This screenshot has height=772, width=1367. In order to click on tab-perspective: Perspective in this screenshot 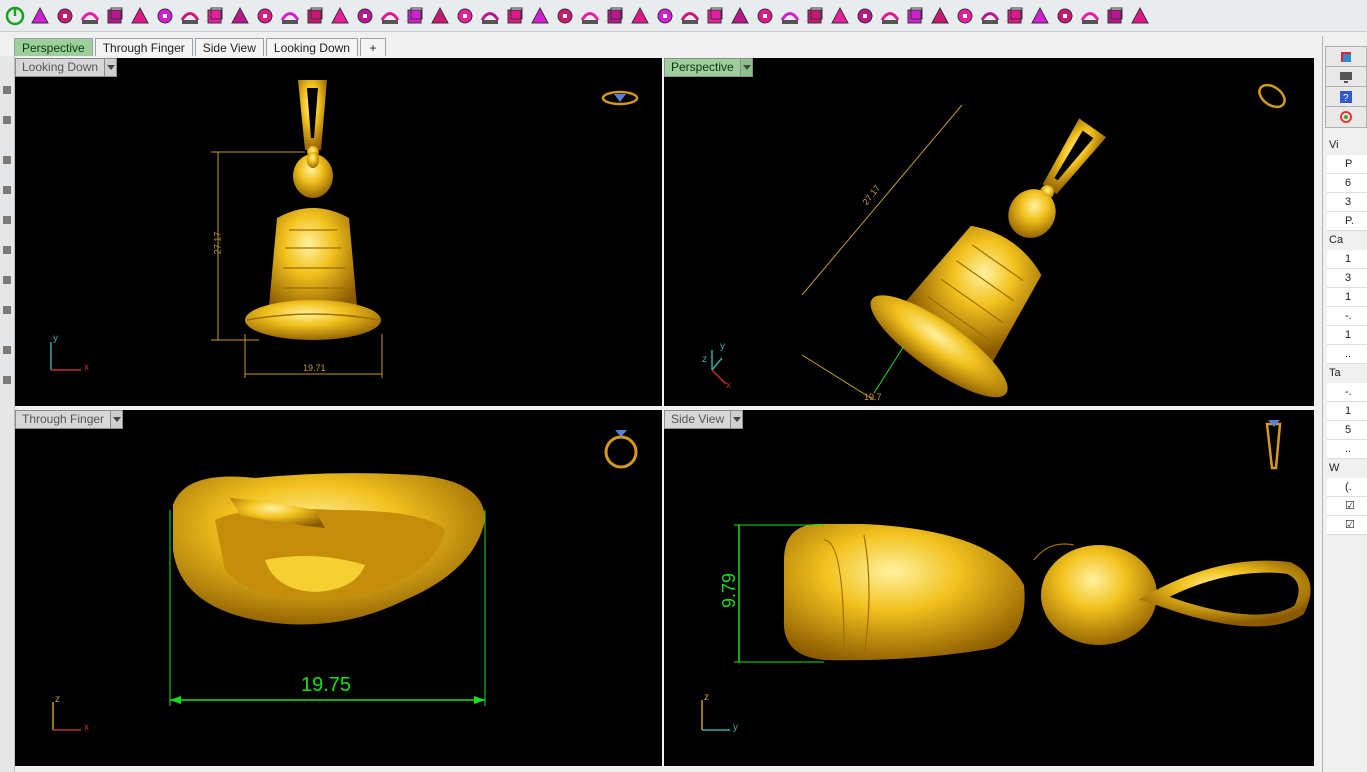, I will do `click(53, 47)`.